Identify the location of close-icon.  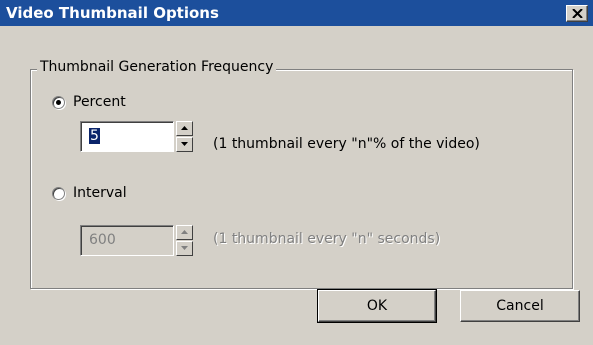
(577, 13).